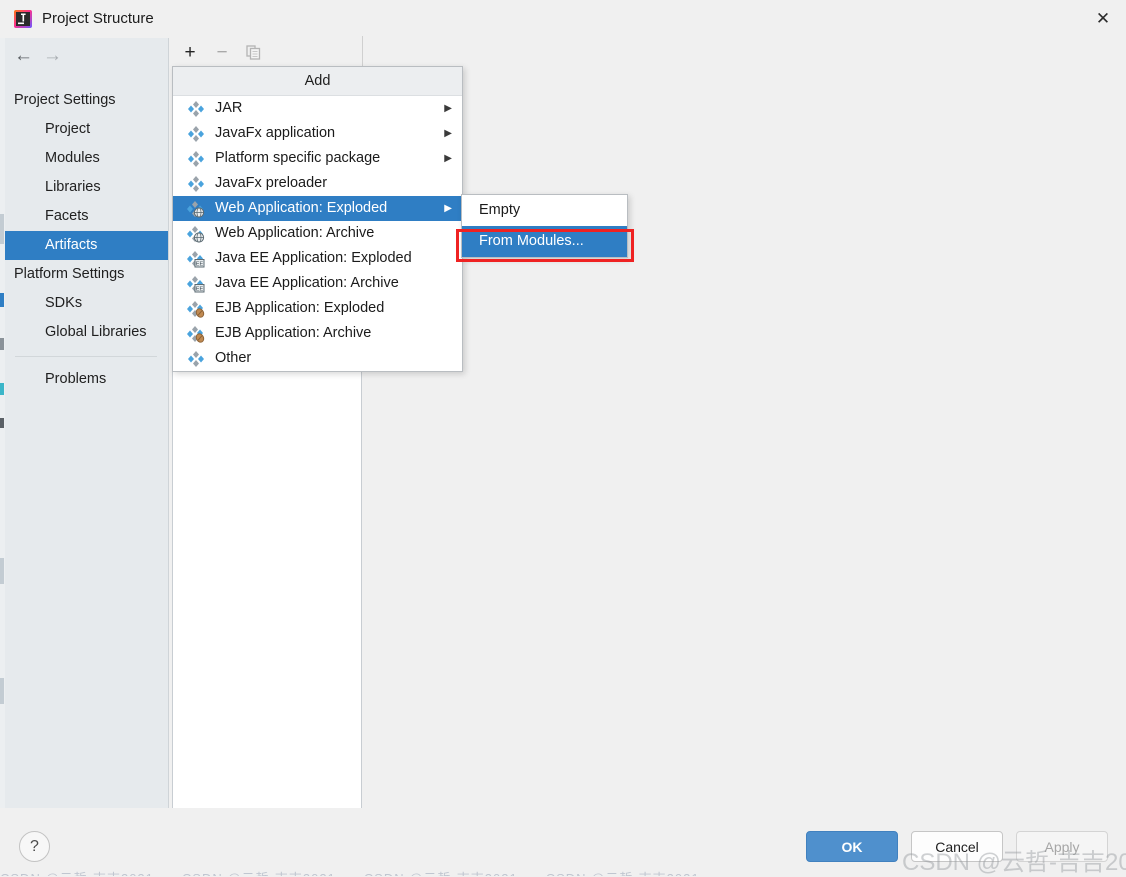 The height and width of the screenshot is (877, 1126). Describe the element at coordinates (293, 333) in the screenshot. I see `menu-item-label: EJB Application: Archive` at that location.